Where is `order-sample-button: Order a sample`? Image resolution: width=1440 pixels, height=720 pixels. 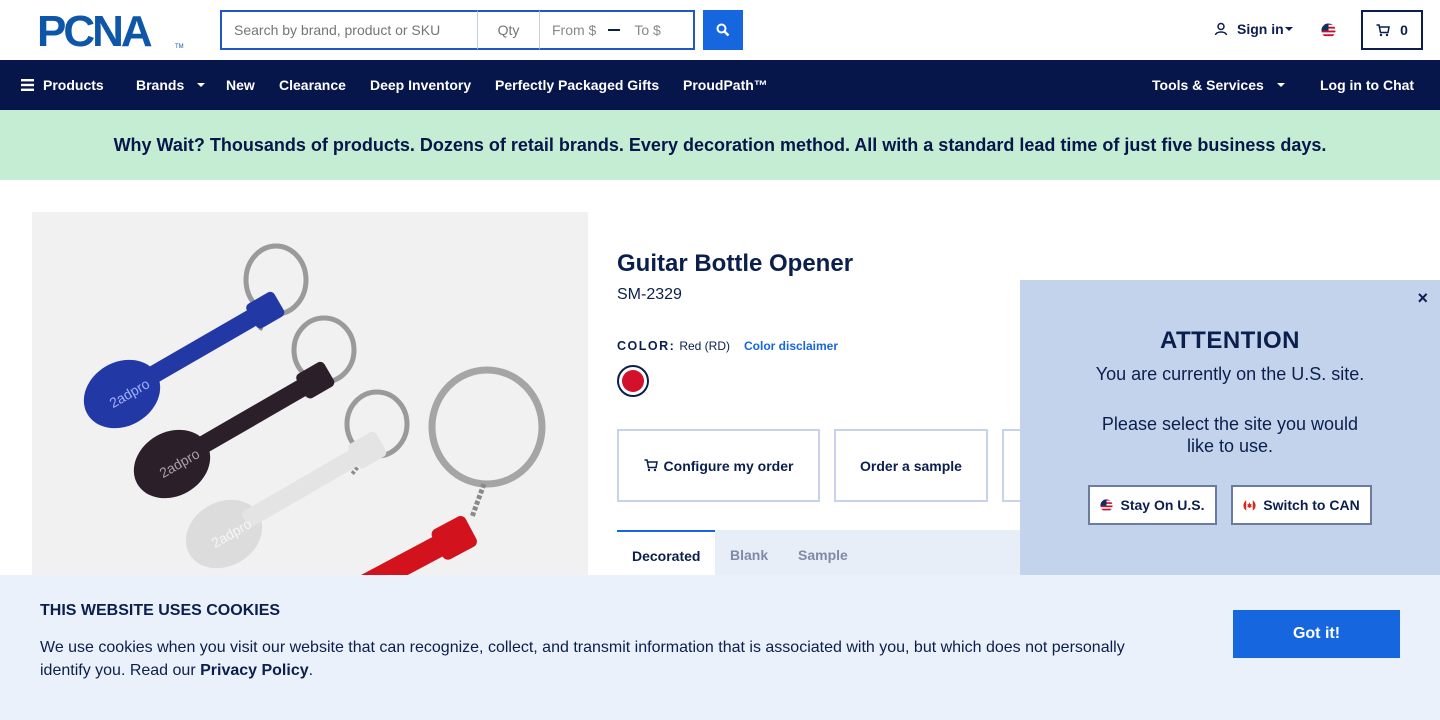
order-sample-button: Order a sample is located at coordinates (911, 465).